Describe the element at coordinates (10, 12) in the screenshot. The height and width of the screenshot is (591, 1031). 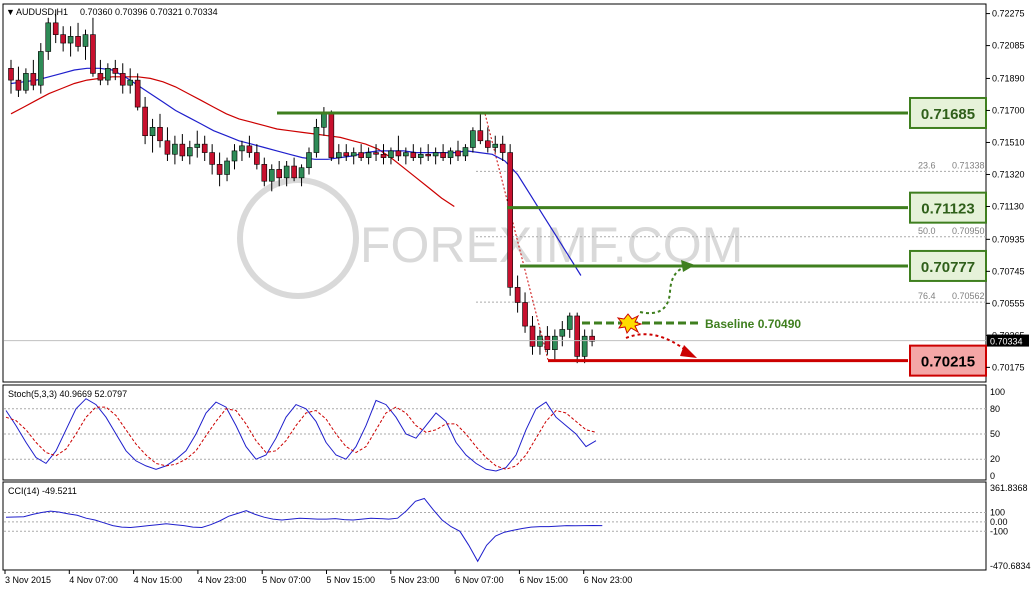
I see `chart-header-arrow: ▼` at that location.